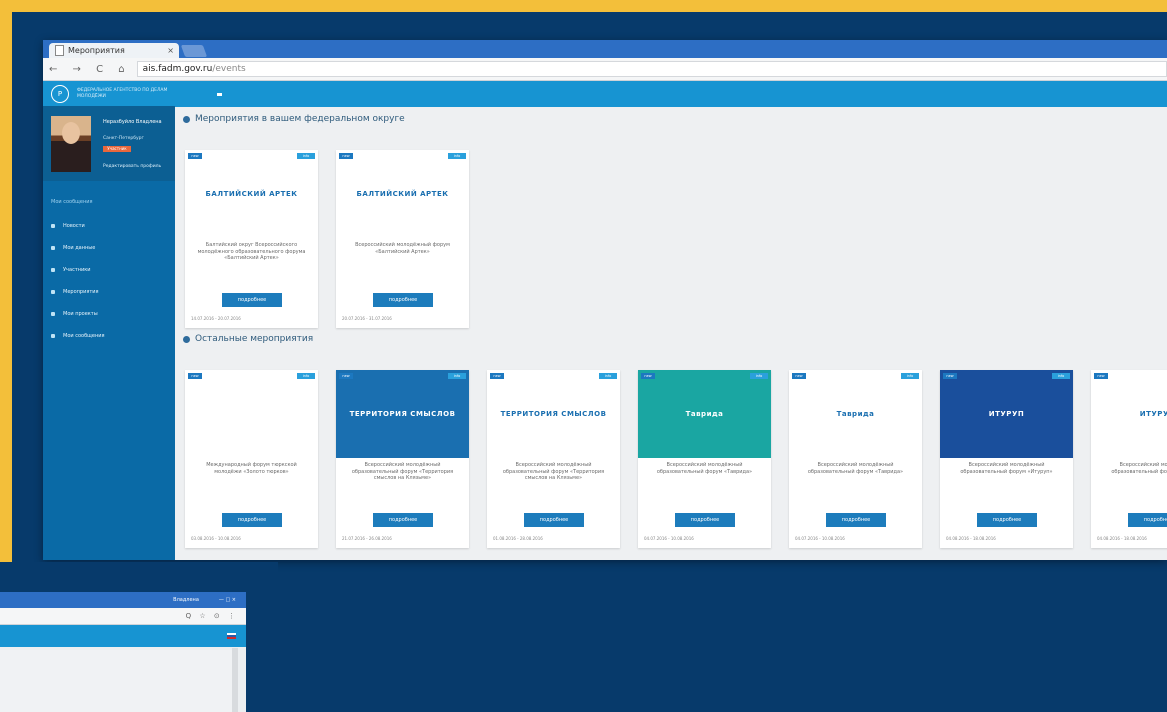 Image resolution: width=1167 pixels, height=712 pixels. What do you see at coordinates (254, 339) in the screenshot?
I see `section-other-title: Остальные мероприятия` at bounding box center [254, 339].